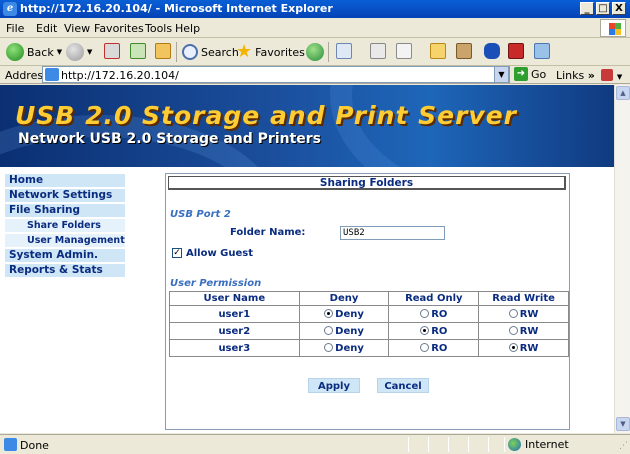 The height and width of the screenshot is (454, 630). I want to click on table-row: user3 Deny RO RW, so click(369, 348).